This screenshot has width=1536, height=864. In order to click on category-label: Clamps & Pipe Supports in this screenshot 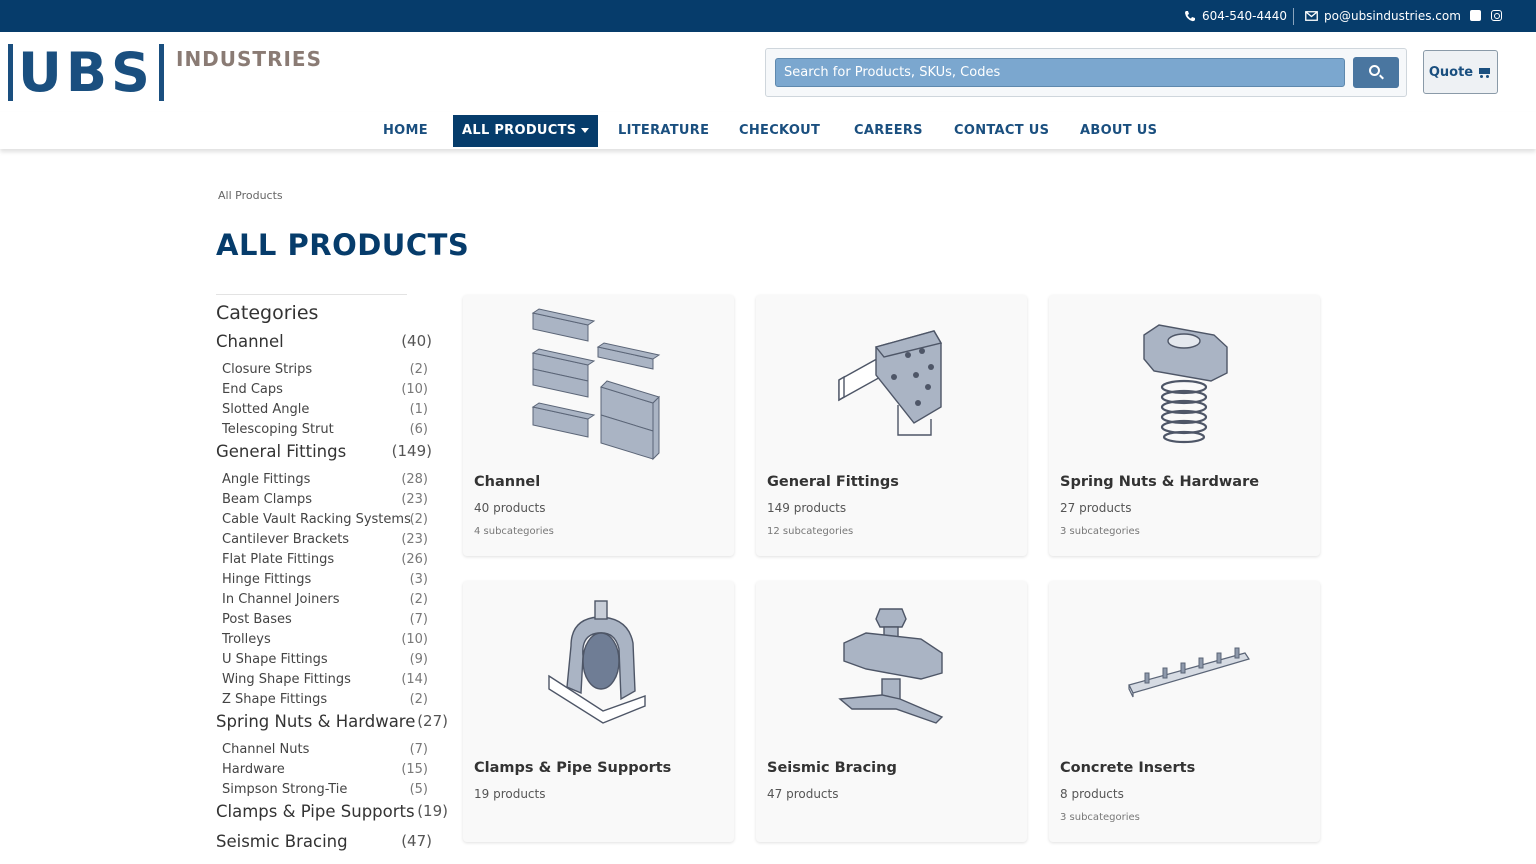, I will do `click(315, 811)`.